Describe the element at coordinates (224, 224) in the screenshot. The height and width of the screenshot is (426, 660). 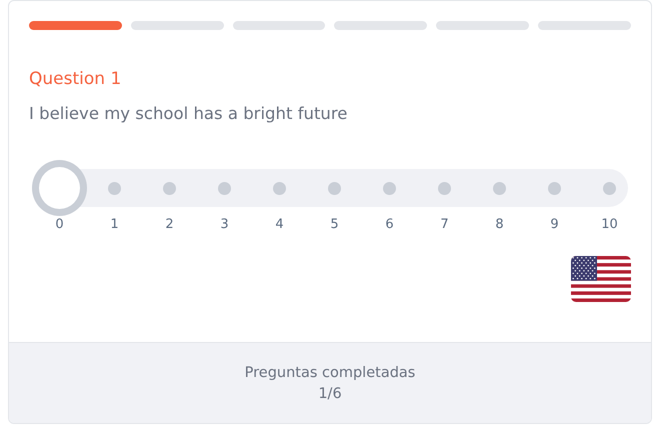
I see `scale-label: 3` at that location.